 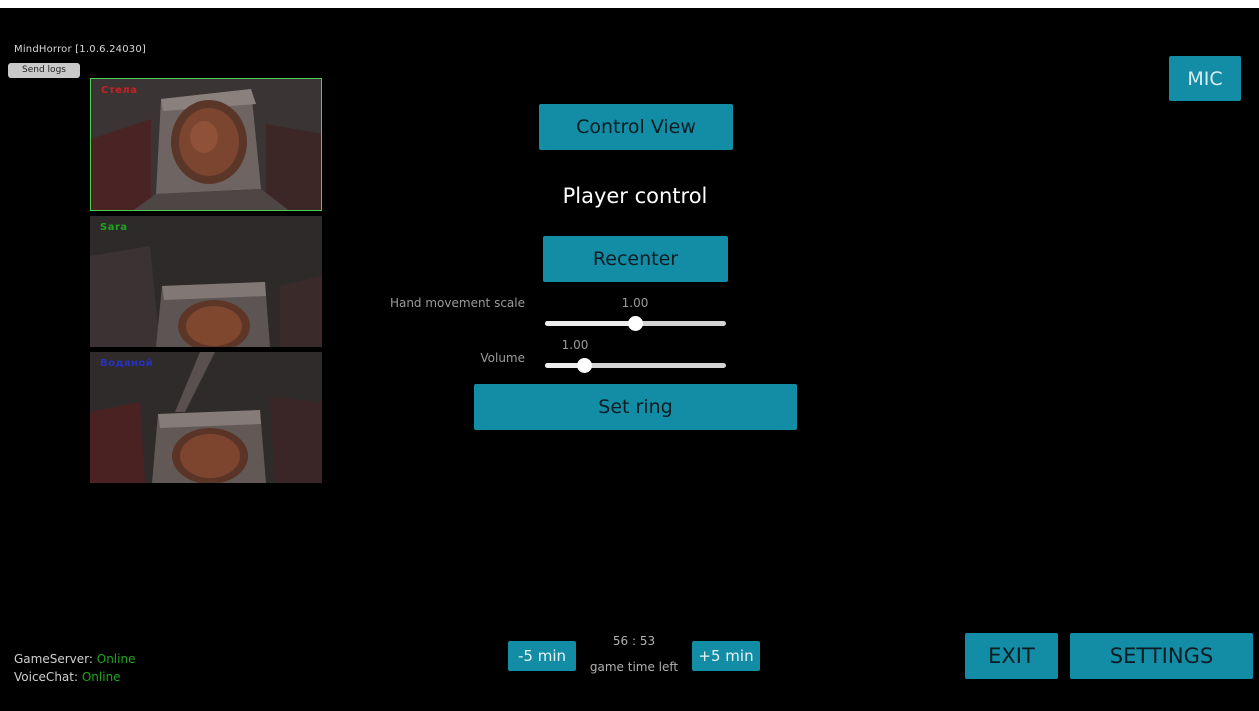 I want to click on camera-feed-1-label: Стела, so click(x=119, y=90).